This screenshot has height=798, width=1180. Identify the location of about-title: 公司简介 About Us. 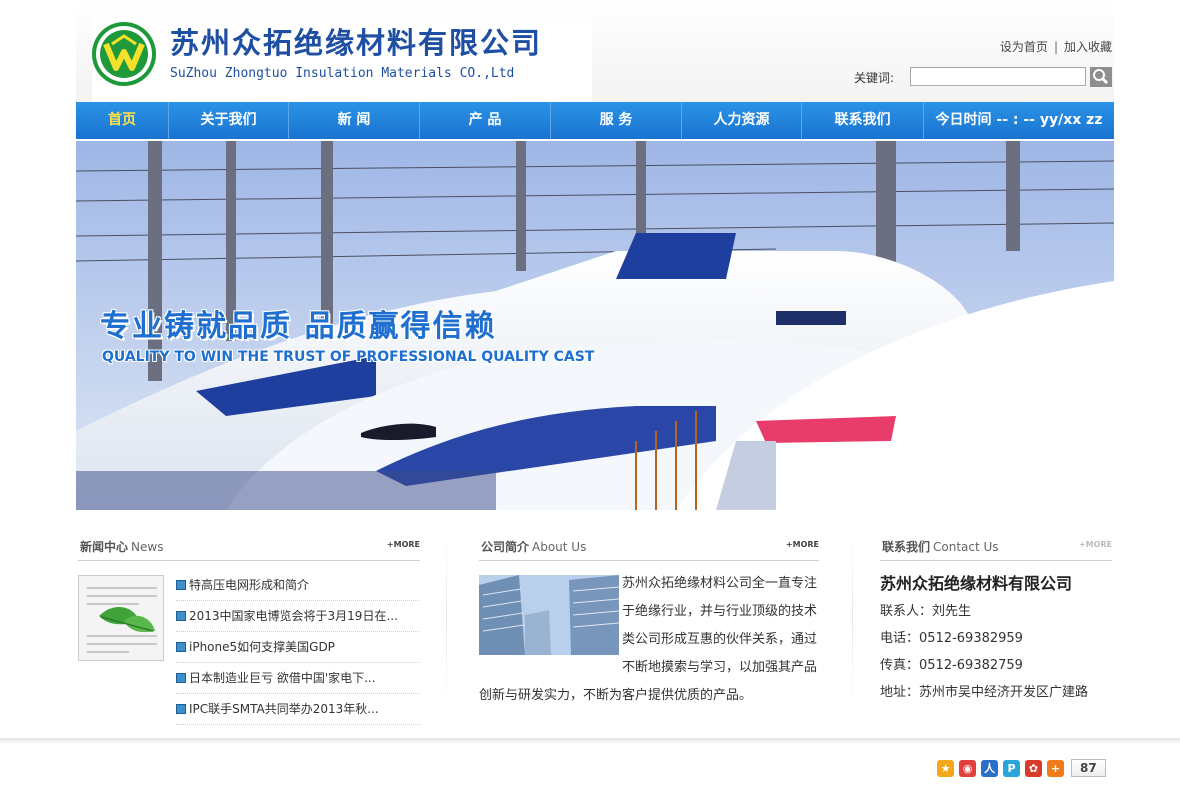
(533, 546).